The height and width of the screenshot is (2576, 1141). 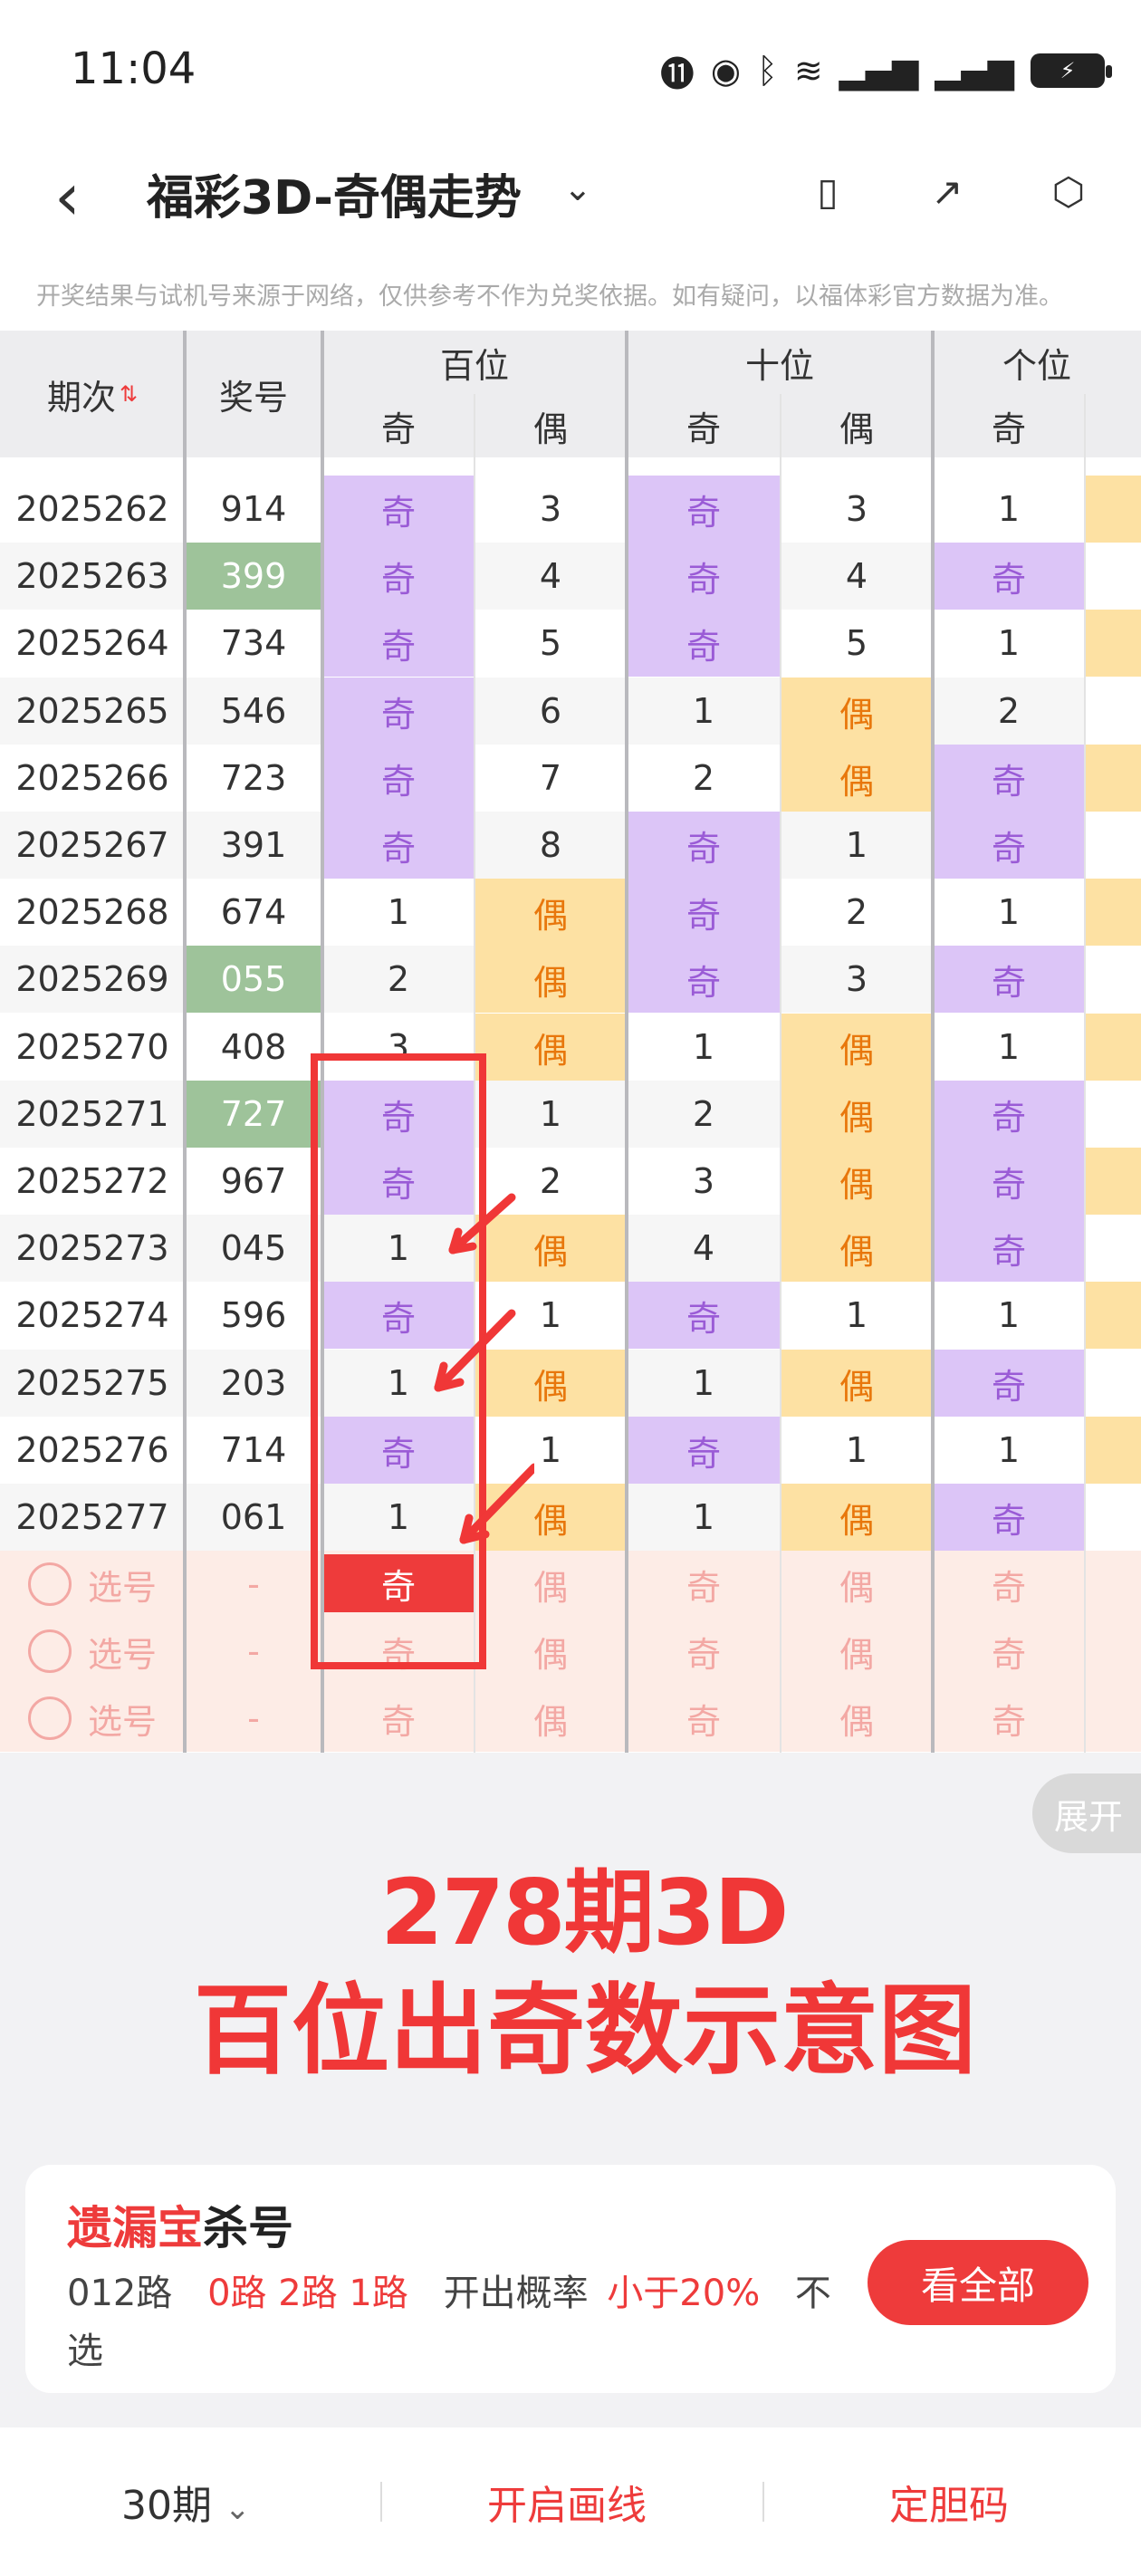 I want to click on period-cell: 2025267, so click(x=92, y=845).